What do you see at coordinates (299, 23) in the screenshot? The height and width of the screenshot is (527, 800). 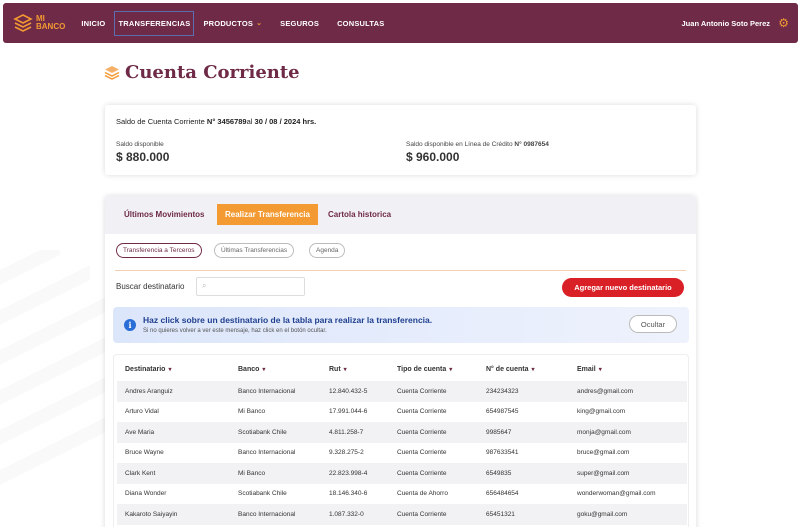 I see `nav-item-seguros: SEGUROS` at bounding box center [299, 23].